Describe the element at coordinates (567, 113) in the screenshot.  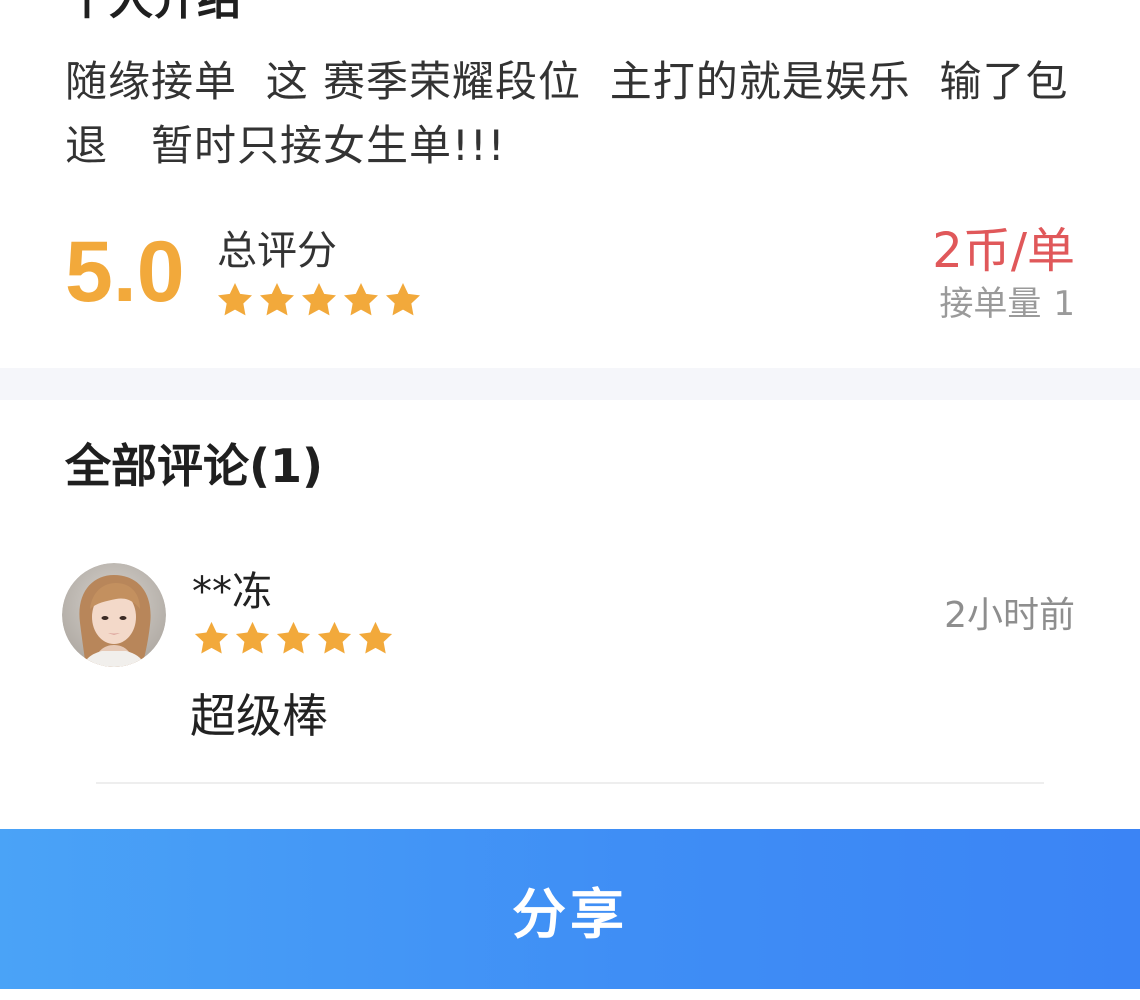
I see `intro-text: 随缘接单 这 赛季荣耀段位 主打的就是娱乐 输了包退 暂时只接女生单!!!` at that location.